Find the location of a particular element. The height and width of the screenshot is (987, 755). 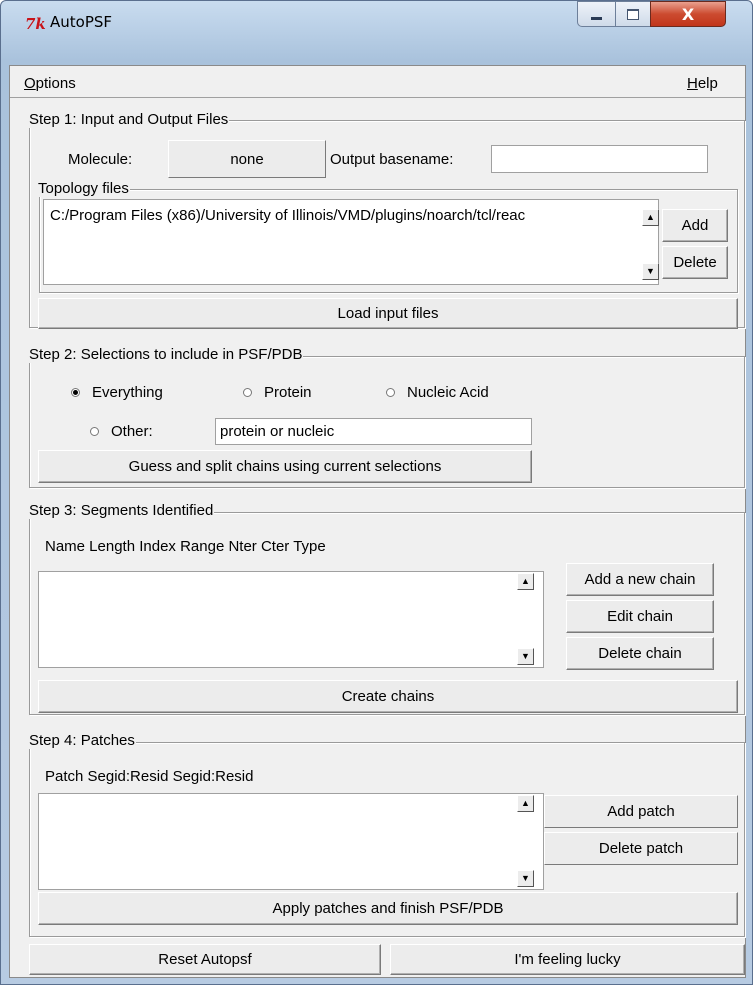

add-new-chain-button: Add a new chain is located at coordinates (640, 579).